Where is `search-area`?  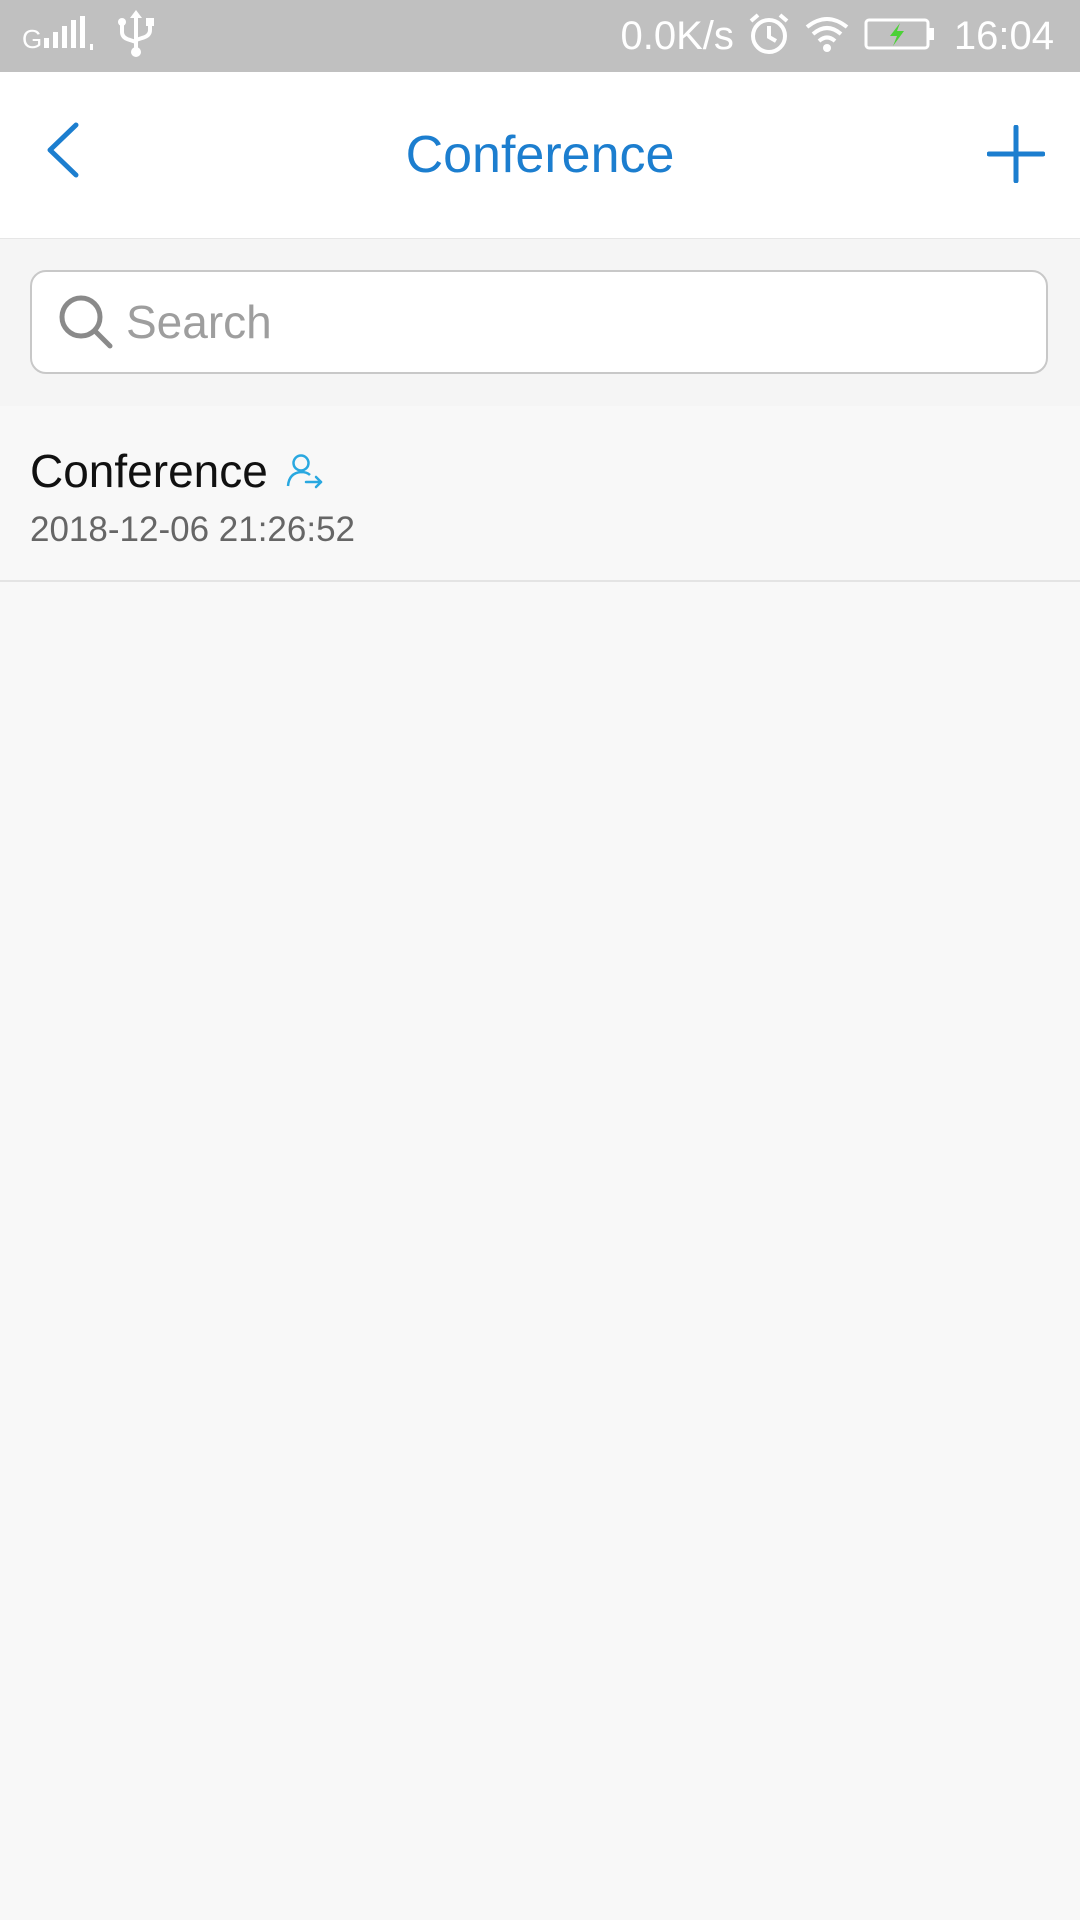 search-area is located at coordinates (540, 322).